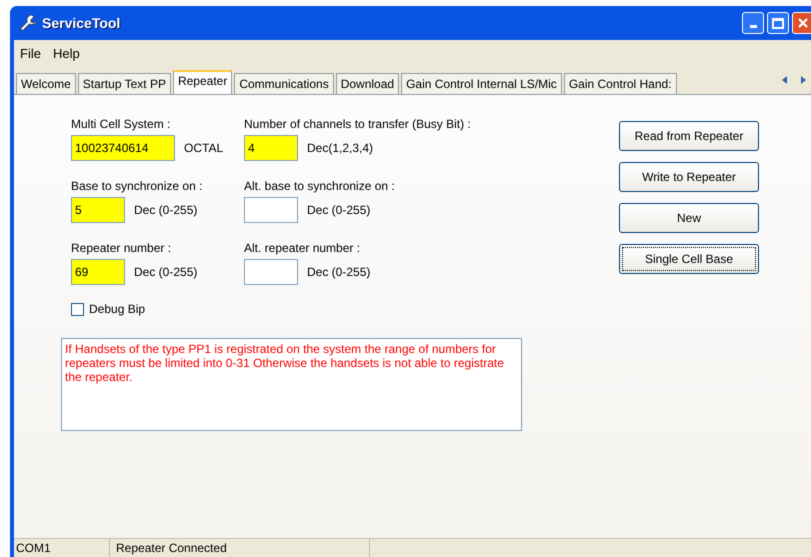 The image size is (811, 557). What do you see at coordinates (689, 218) in the screenshot?
I see `action-button: New` at bounding box center [689, 218].